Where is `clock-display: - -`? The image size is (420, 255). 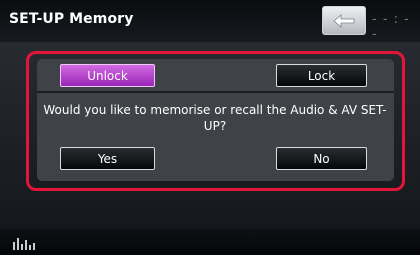 clock-display: - - is located at coordinates (391, 27).